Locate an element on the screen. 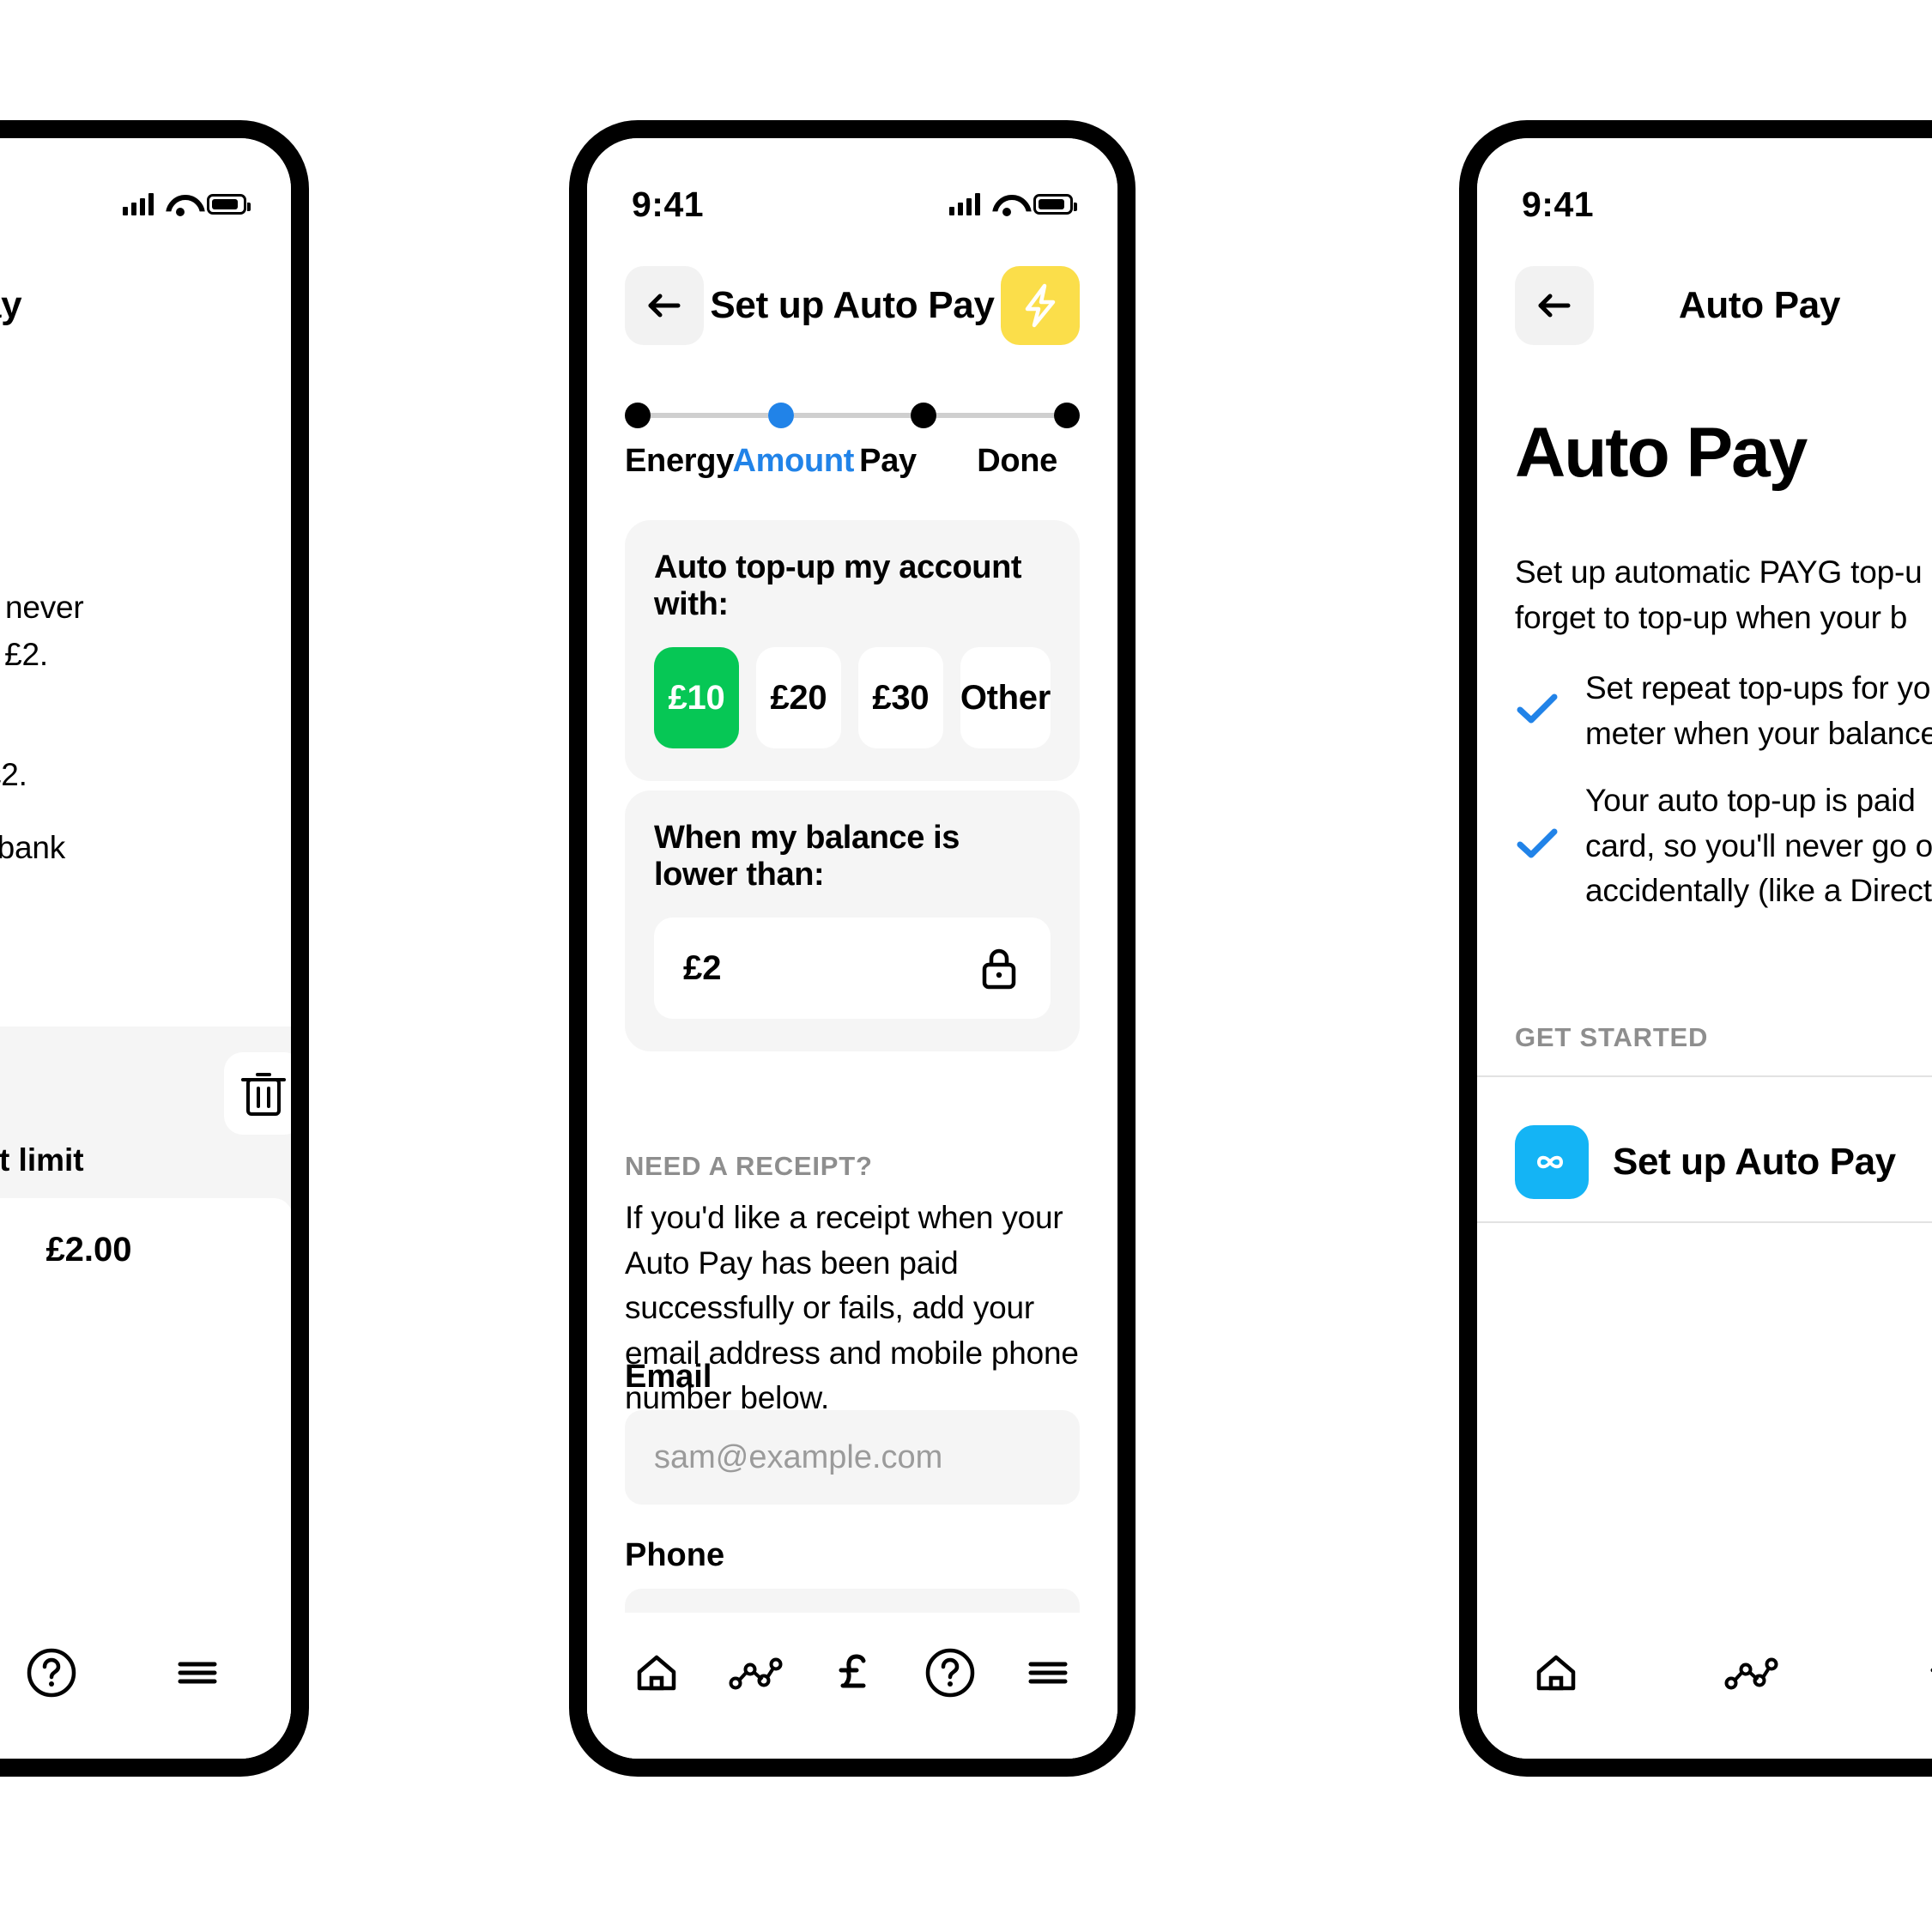  tab-usage-right is located at coordinates (1750, 1673).